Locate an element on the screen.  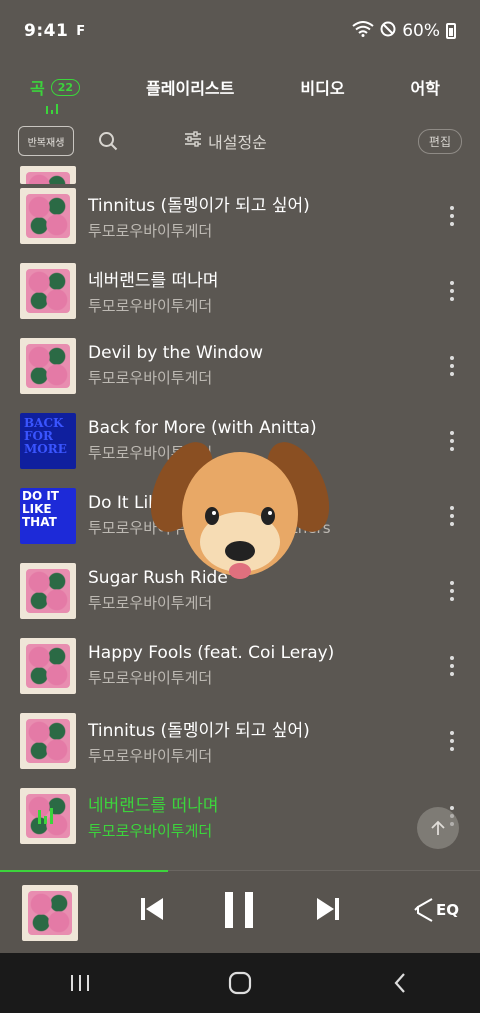
repeat-button: 반복재생 is located at coordinates (46, 141).